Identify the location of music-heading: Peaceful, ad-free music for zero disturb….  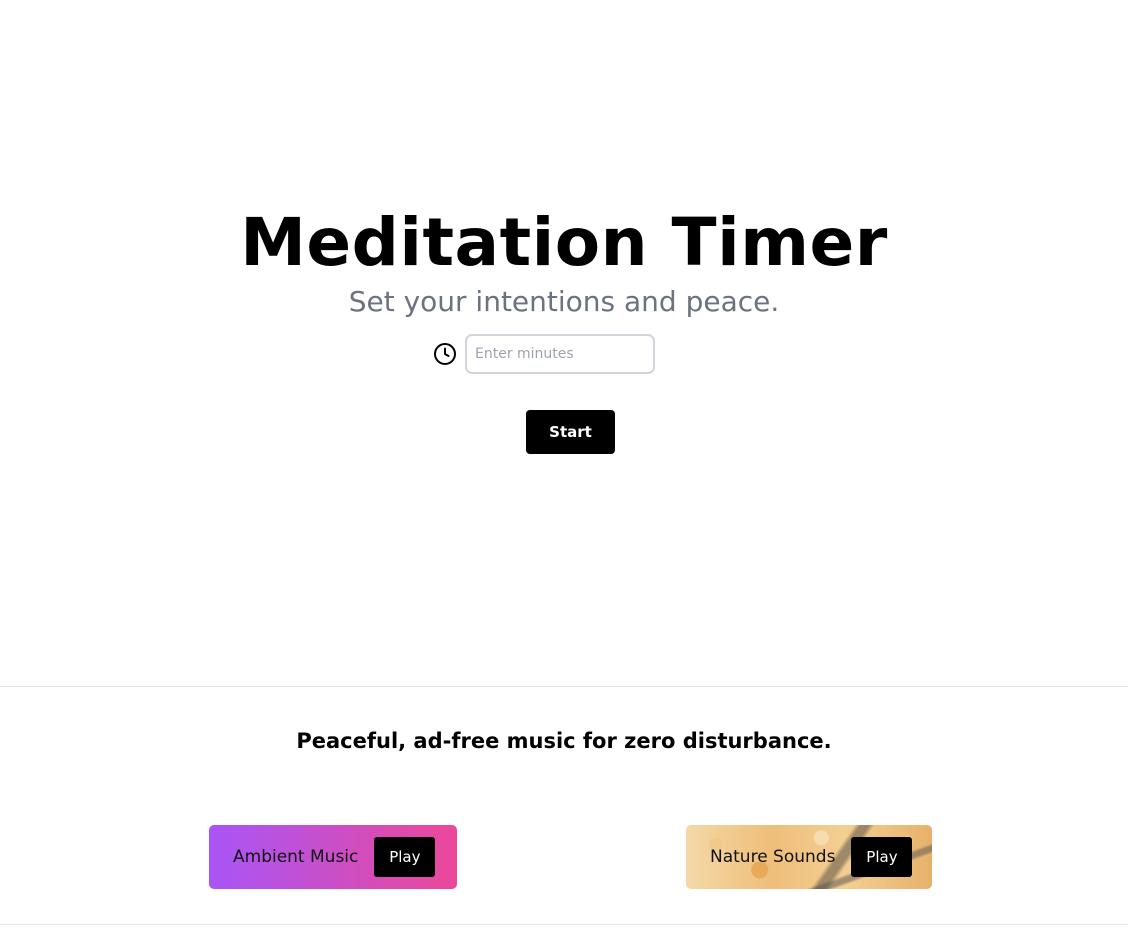
(564, 741).